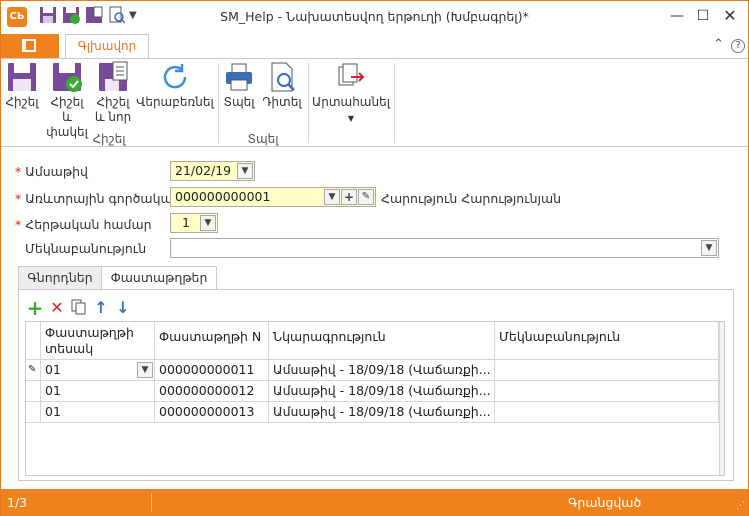 The width and height of the screenshot is (749, 516). Describe the element at coordinates (730, 16) in the screenshot. I see `close-icon: ✕` at that location.